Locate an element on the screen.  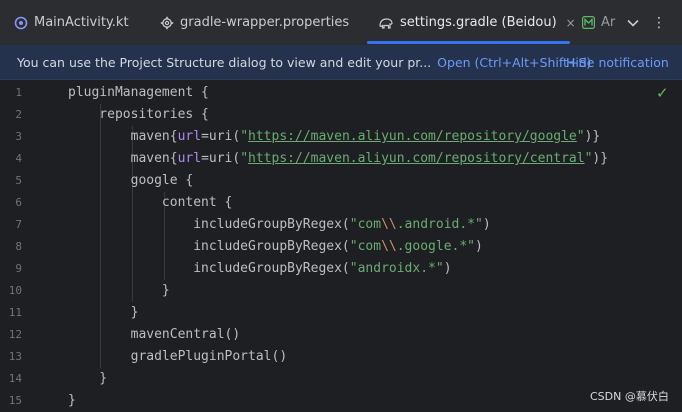
csdn-watermark: CSDN @慕伏白 is located at coordinates (629, 396).